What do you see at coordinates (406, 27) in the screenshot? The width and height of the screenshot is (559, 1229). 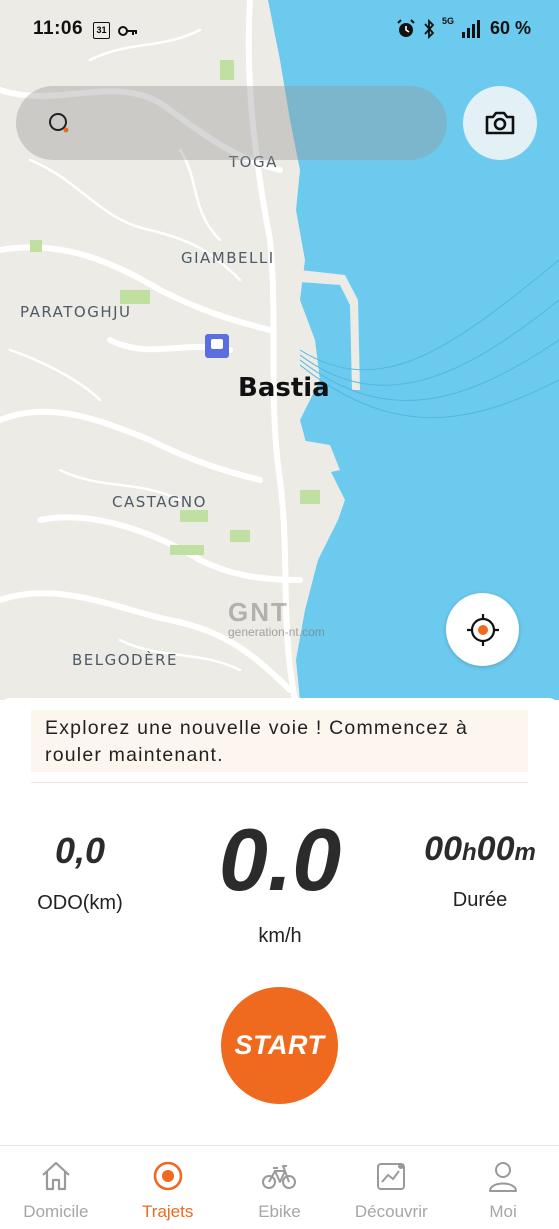 I see `alarm-icon` at bounding box center [406, 27].